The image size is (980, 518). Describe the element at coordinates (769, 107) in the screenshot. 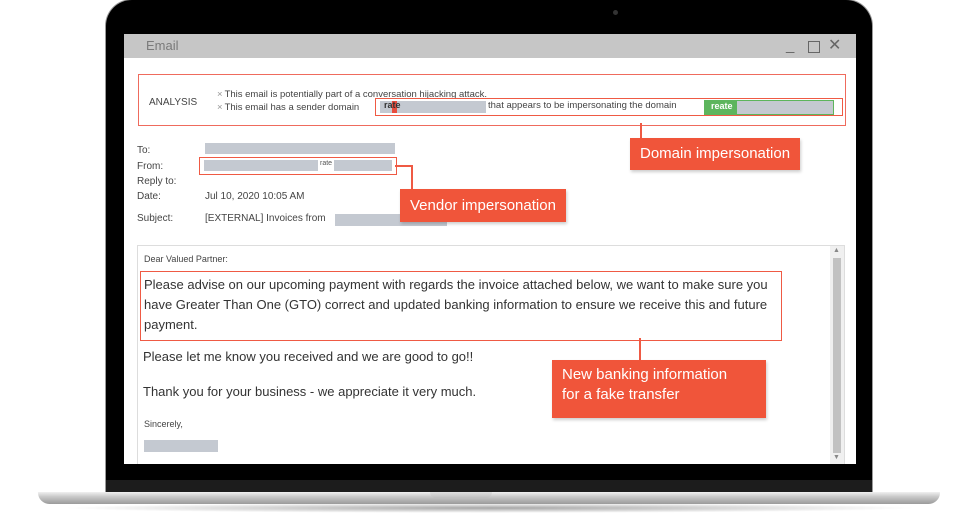

I see `impersonated-domain-redacted: reate` at that location.